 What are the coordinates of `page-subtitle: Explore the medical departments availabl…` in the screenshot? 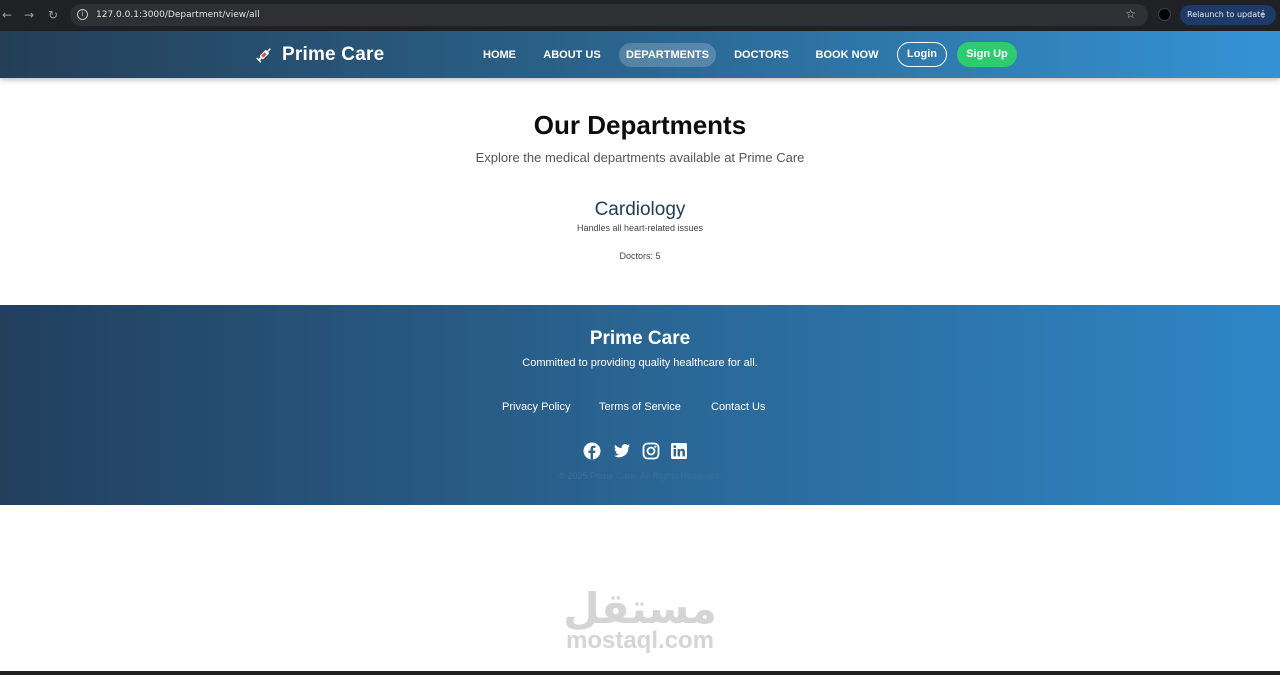 It's located at (640, 157).